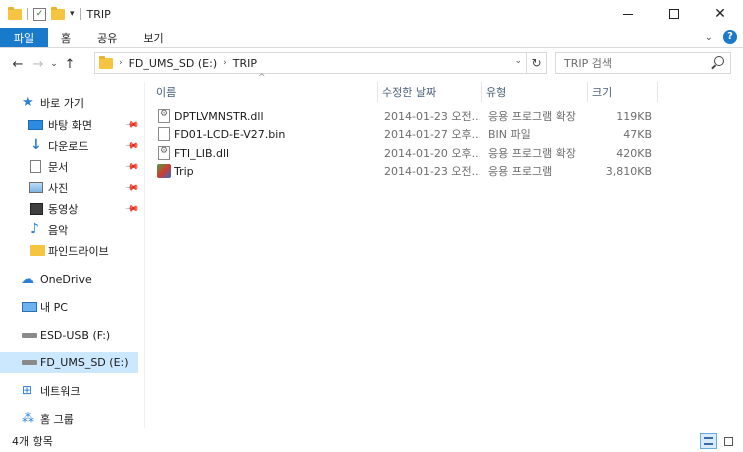  Describe the element at coordinates (536, 63) in the screenshot. I see `refresh-button: ↻` at that location.